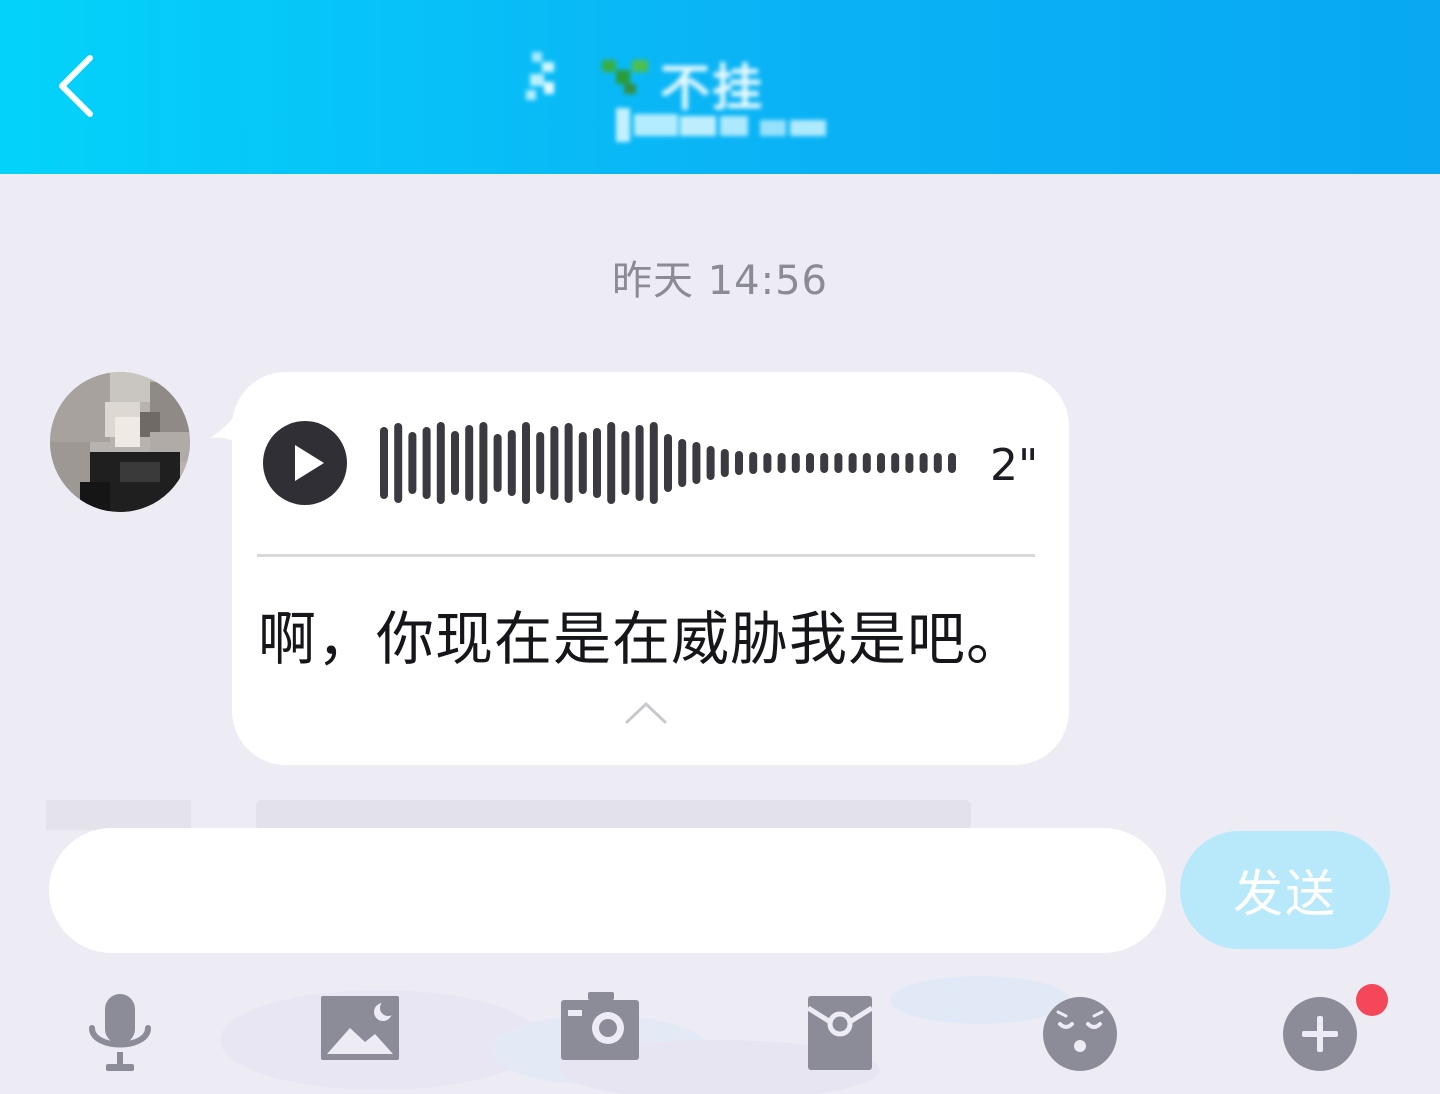 The height and width of the screenshot is (1094, 1440). I want to click on contact-title: 不挂, so click(680, 90).